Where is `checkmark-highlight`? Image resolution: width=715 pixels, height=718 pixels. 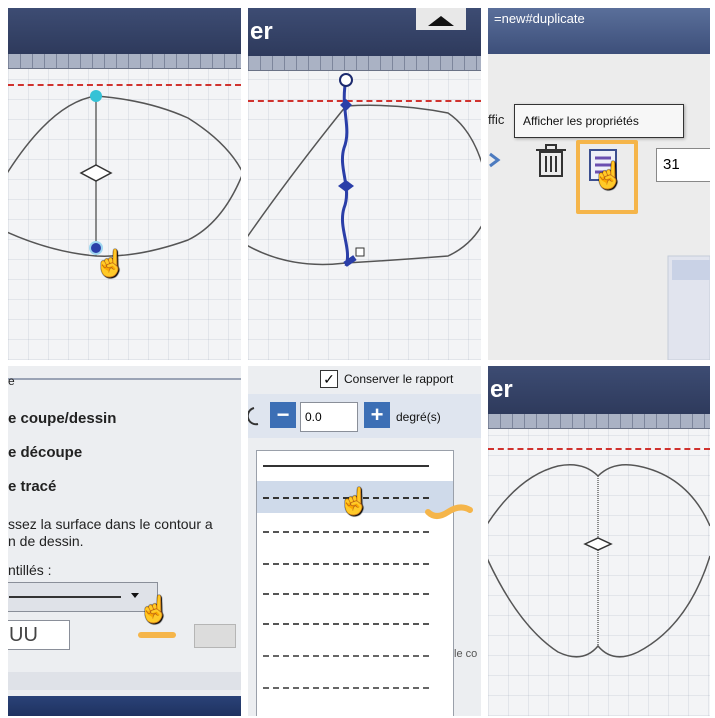 checkmark-highlight is located at coordinates (449, 511).